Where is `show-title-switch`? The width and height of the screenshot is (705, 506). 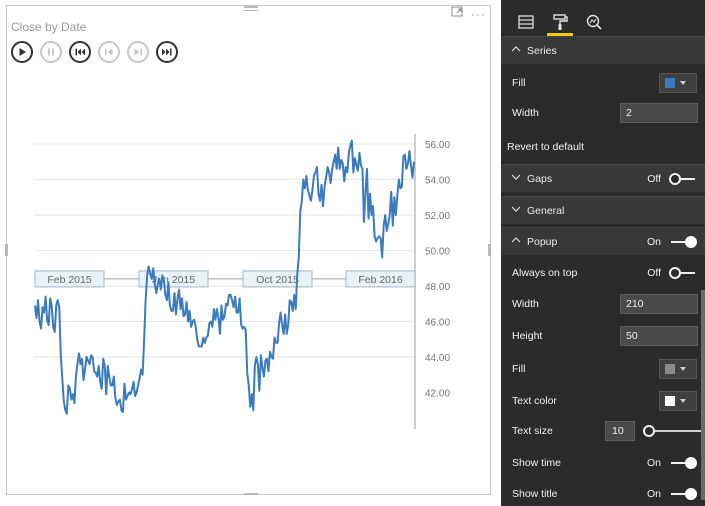
show-title-switch is located at coordinates (684, 494).